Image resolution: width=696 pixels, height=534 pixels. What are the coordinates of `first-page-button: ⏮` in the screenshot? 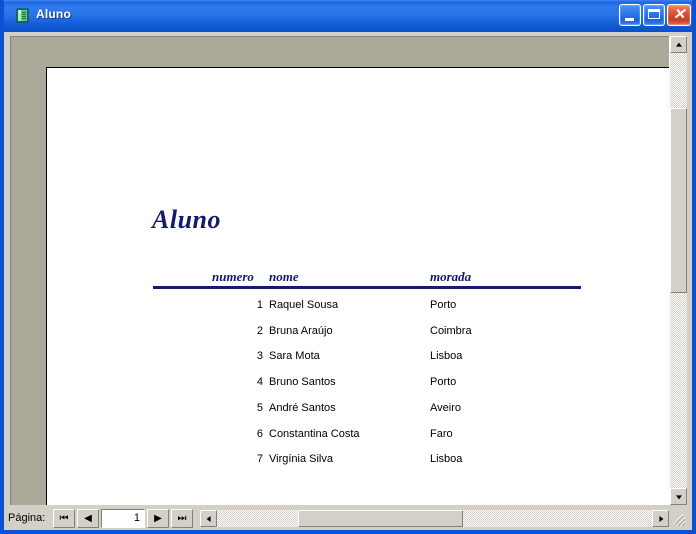 It's located at (64, 518).